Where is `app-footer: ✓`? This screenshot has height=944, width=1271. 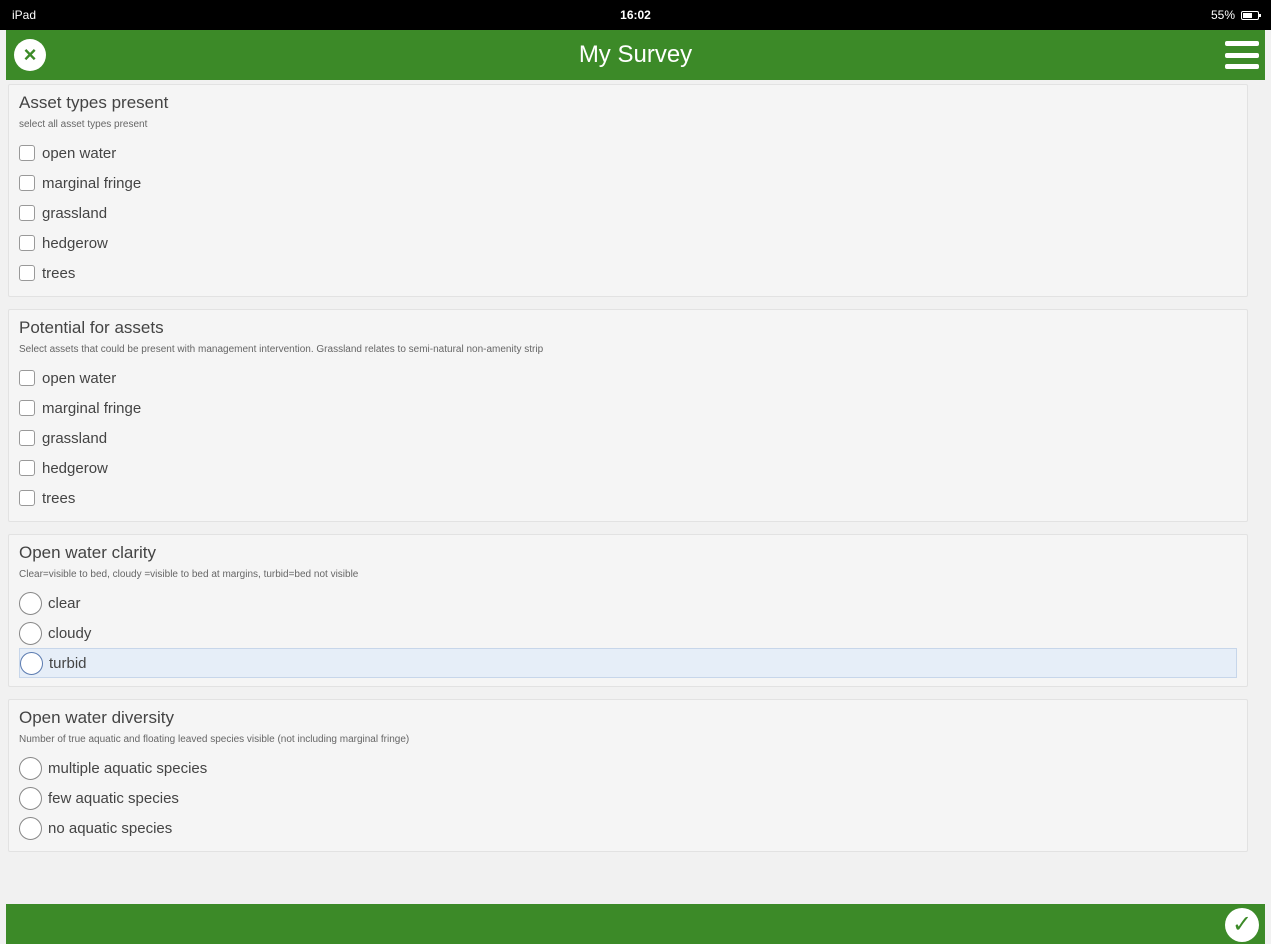 app-footer: ✓ is located at coordinates (635, 924).